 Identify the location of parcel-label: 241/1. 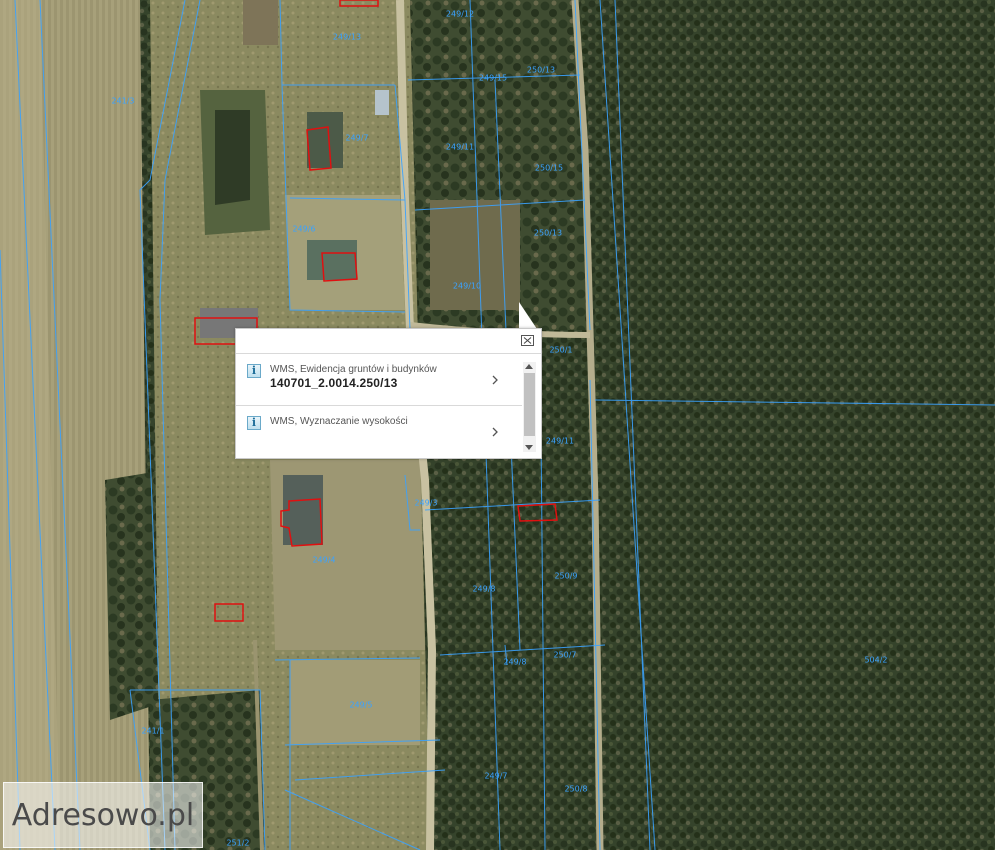
(153, 731).